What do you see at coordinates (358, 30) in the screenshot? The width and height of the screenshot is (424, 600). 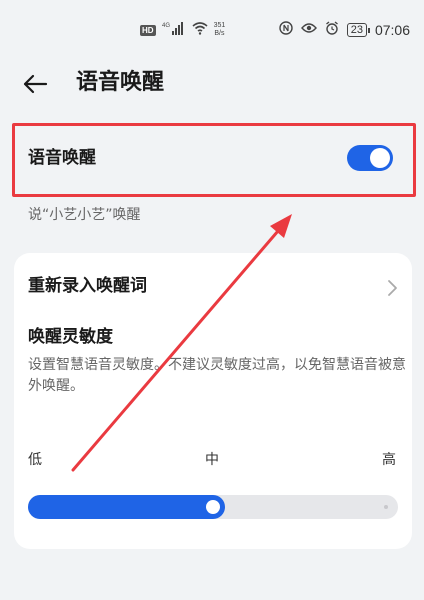 I see `battery-icon: 23` at bounding box center [358, 30].